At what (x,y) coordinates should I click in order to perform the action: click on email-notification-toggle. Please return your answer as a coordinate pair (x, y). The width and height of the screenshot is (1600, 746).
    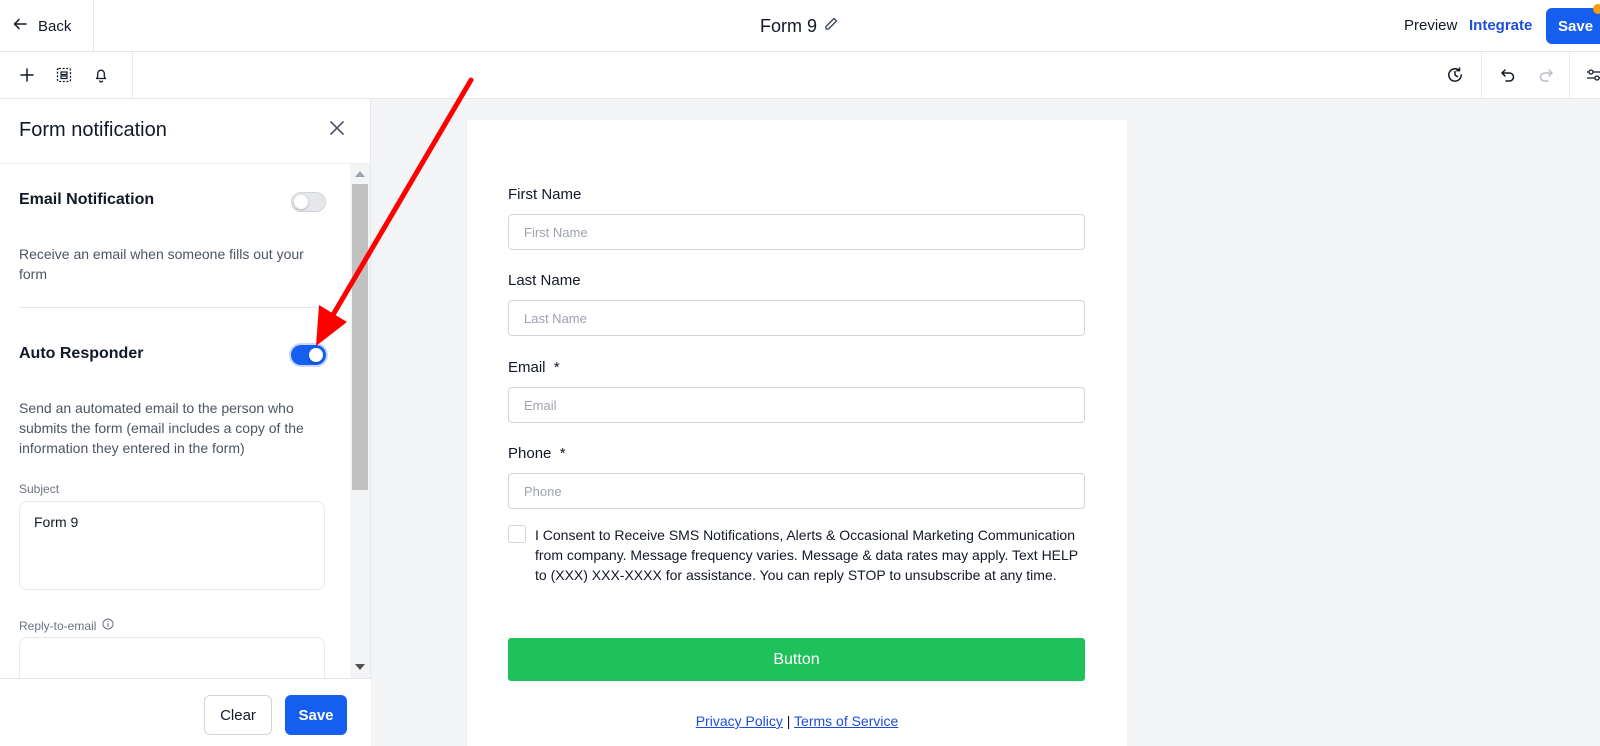
    Looking at the image, I should click on (308, 202).